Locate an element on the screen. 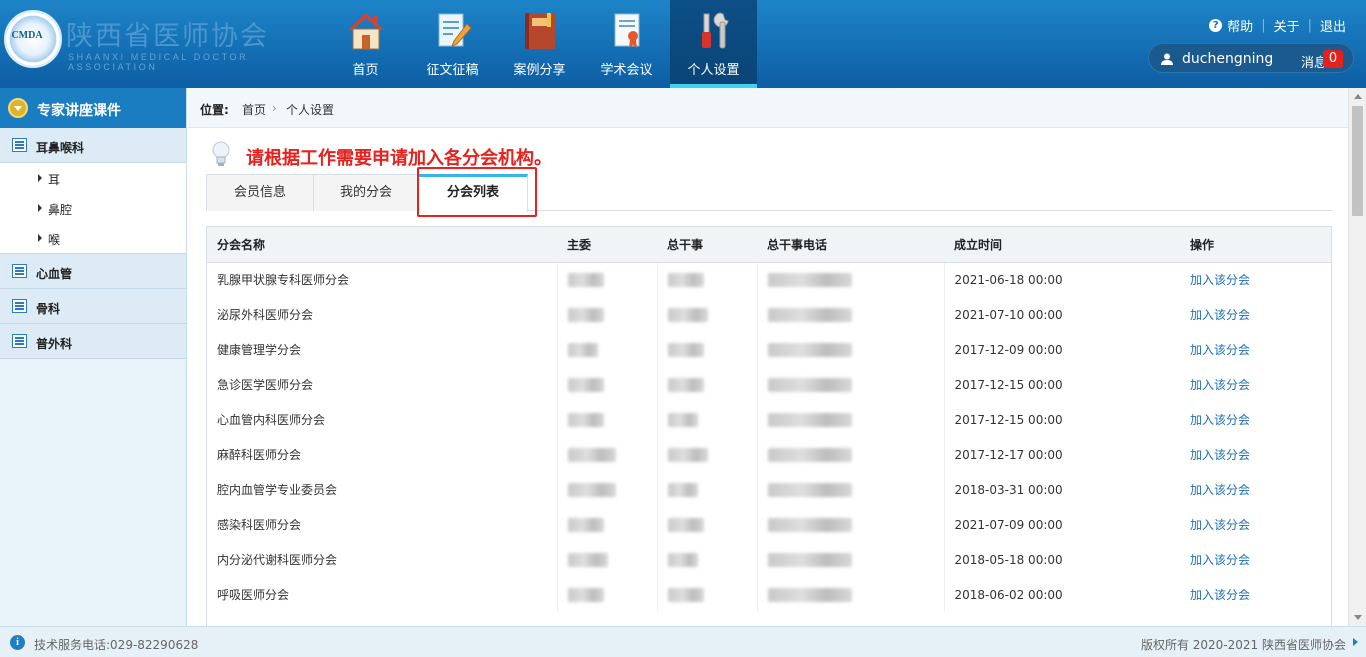  breadcrumb: 位置: 首页 › 个人设置 is located at coordinates (768, 108).